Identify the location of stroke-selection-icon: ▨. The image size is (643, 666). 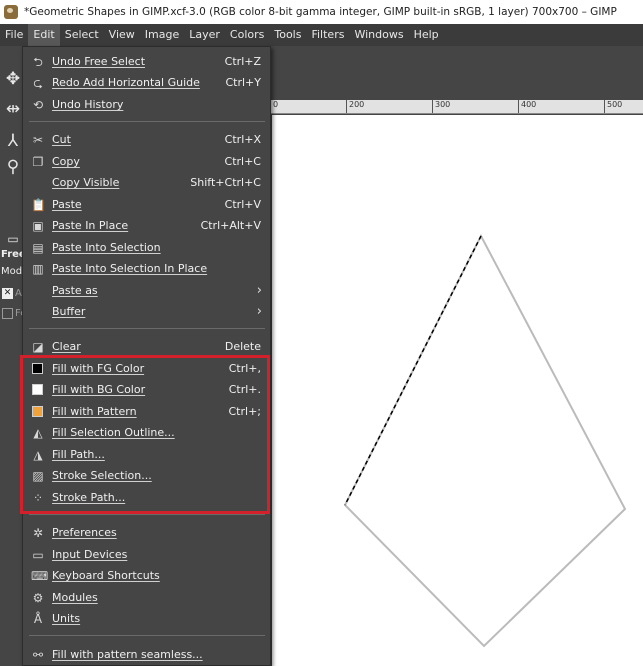
(38, 475).